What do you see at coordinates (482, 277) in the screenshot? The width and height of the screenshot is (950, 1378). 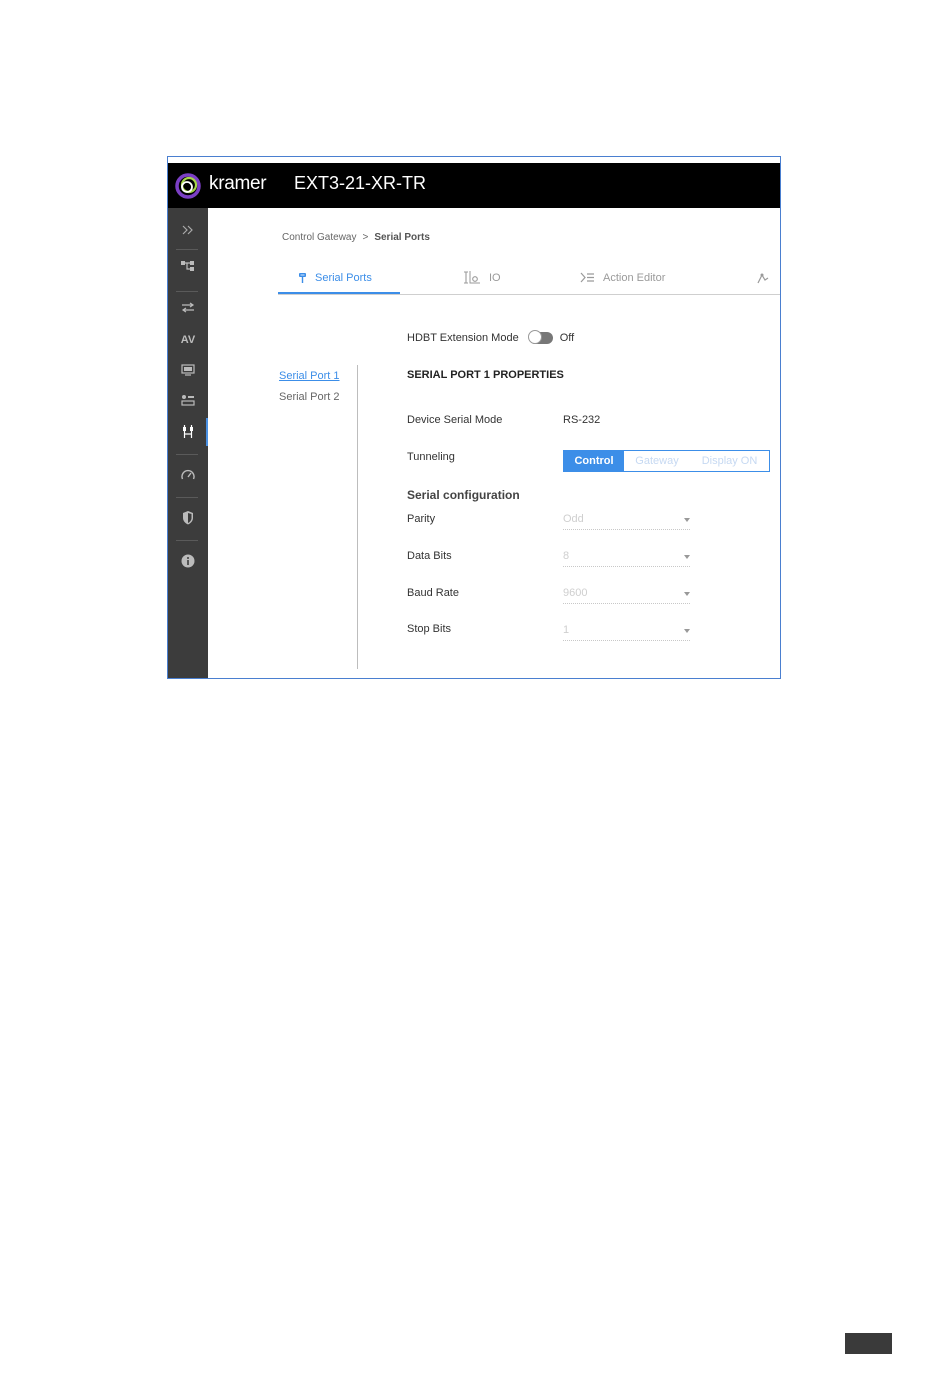 I see `tab-io: IO` at bounding box center [482, 277].